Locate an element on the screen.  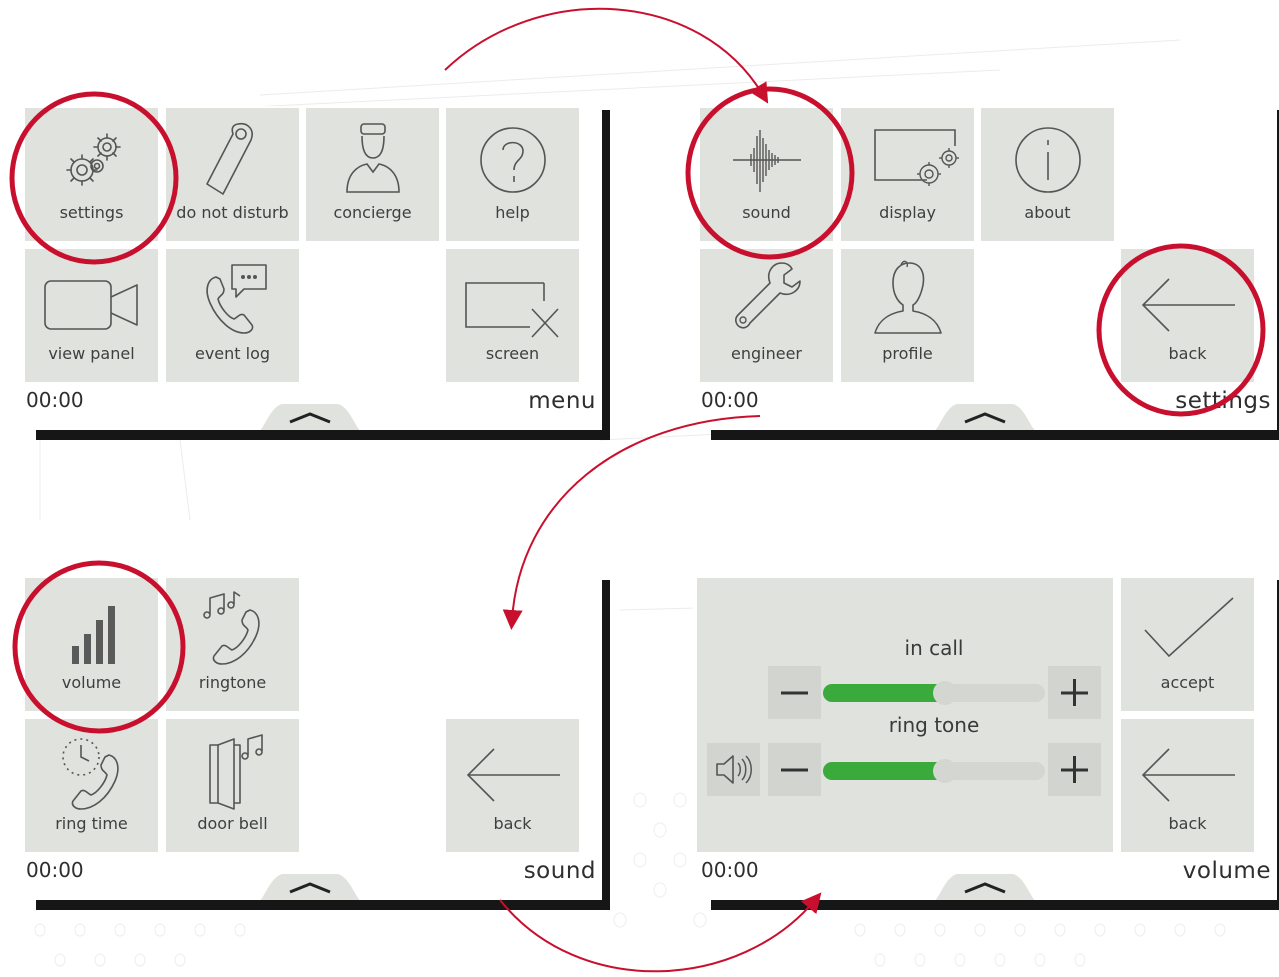
tile-label: door bell is located at coordinates (232, 823).